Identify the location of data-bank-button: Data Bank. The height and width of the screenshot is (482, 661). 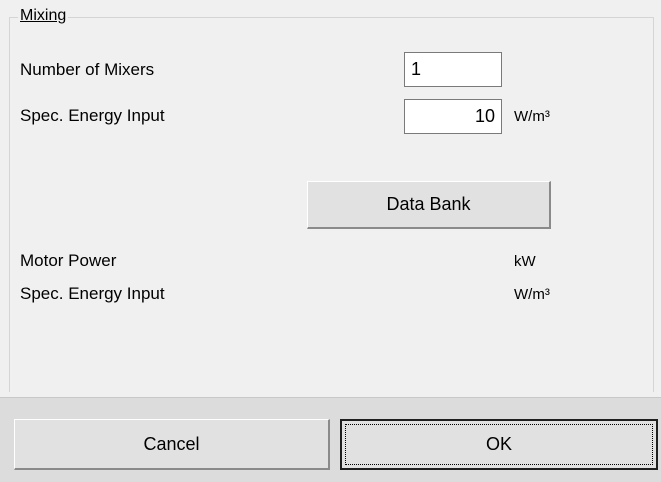
(429, 205).